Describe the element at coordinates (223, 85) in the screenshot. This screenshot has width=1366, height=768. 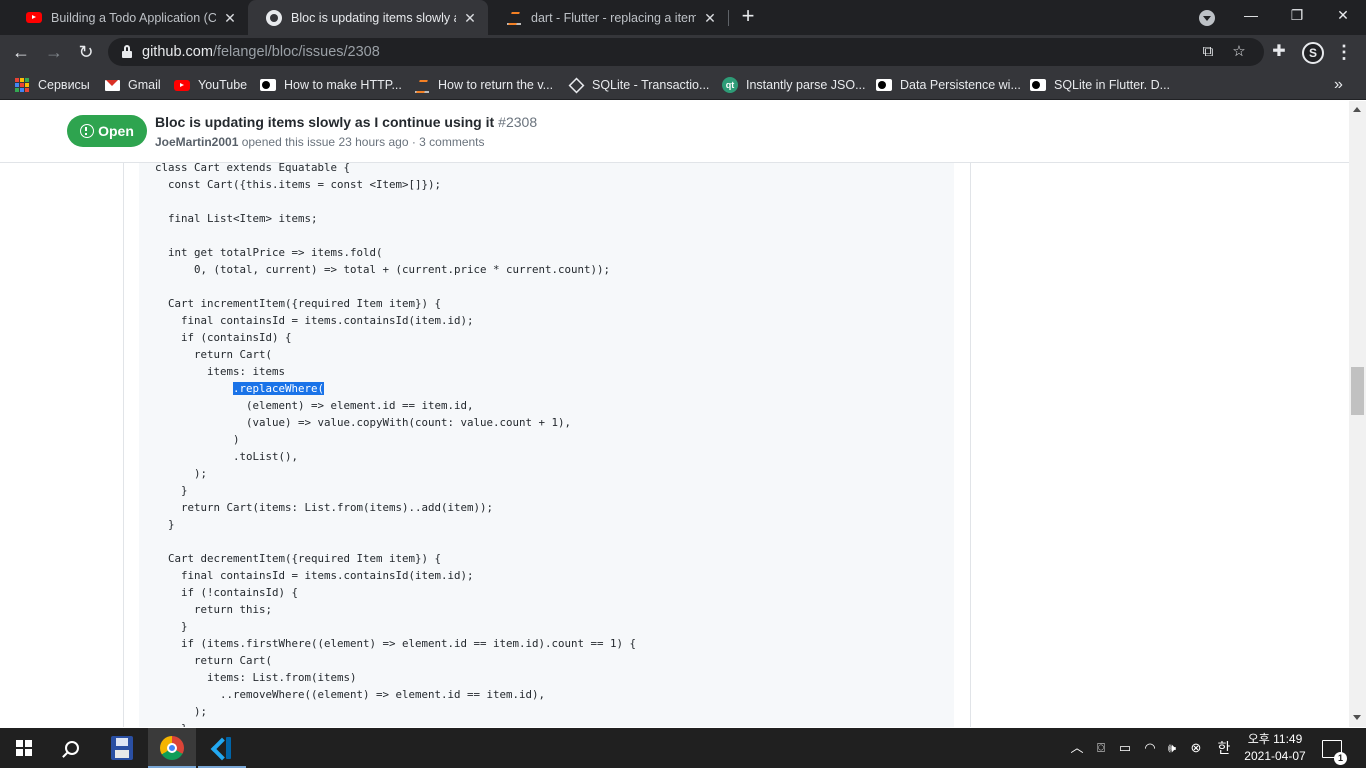
I see `bookmark-label: YouTube` at that location.